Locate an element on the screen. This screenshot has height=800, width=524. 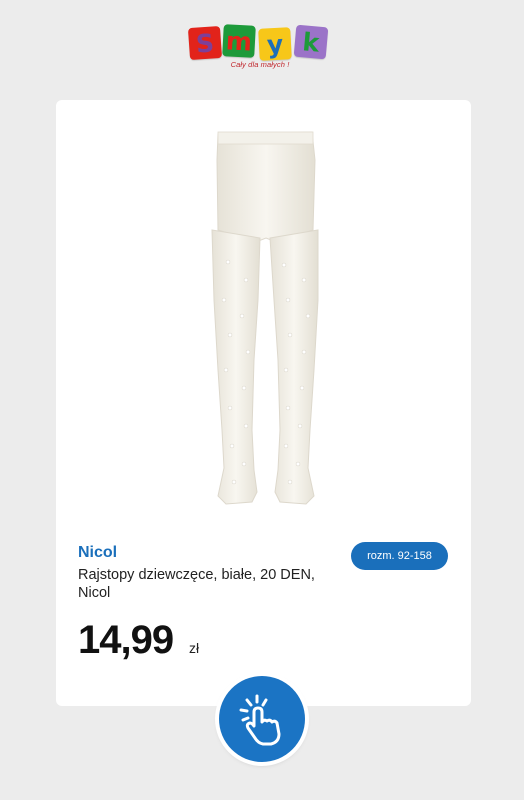
tights-image is located at coordinates (265, 318).